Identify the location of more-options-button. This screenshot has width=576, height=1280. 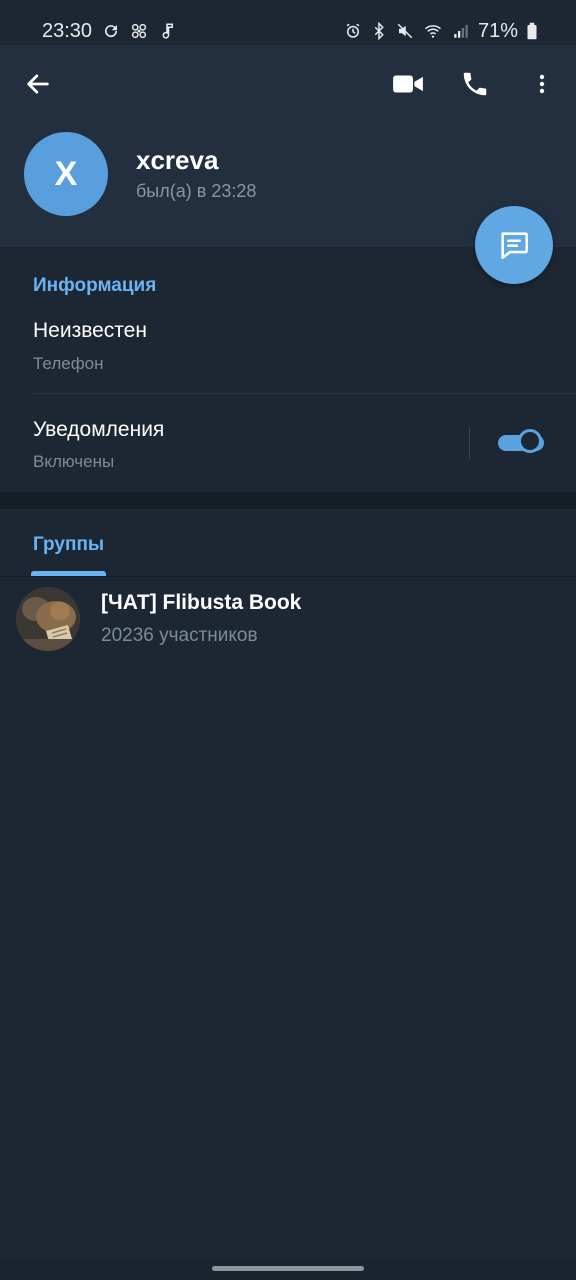
(542, 84).